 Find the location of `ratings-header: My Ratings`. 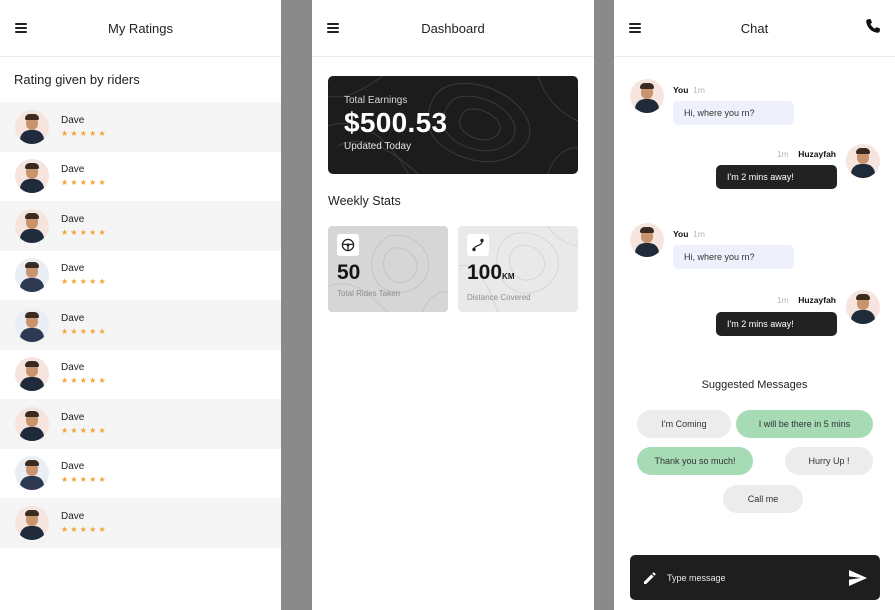

ratings-header: My Ratings is located at coordinates (140, 28).